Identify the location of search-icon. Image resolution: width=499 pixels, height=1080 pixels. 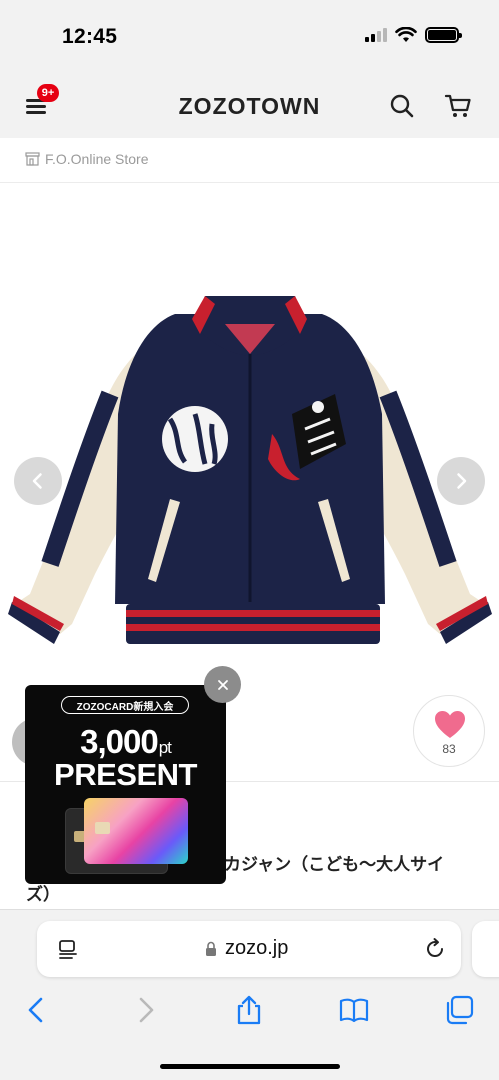
(402, 106).